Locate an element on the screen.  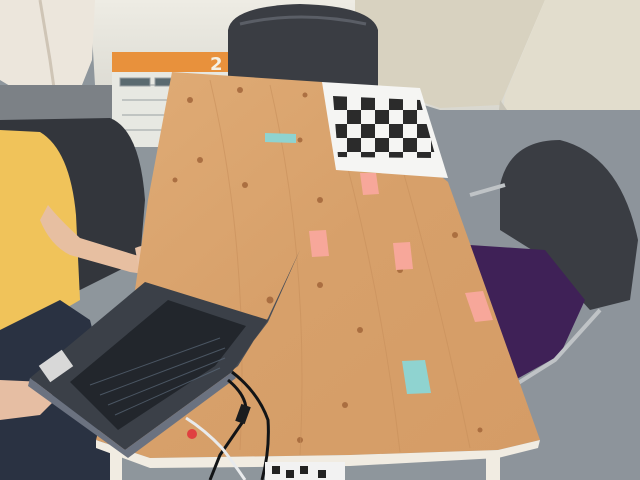
sticky-note-cyan-top is located at coordinates (280, 138).